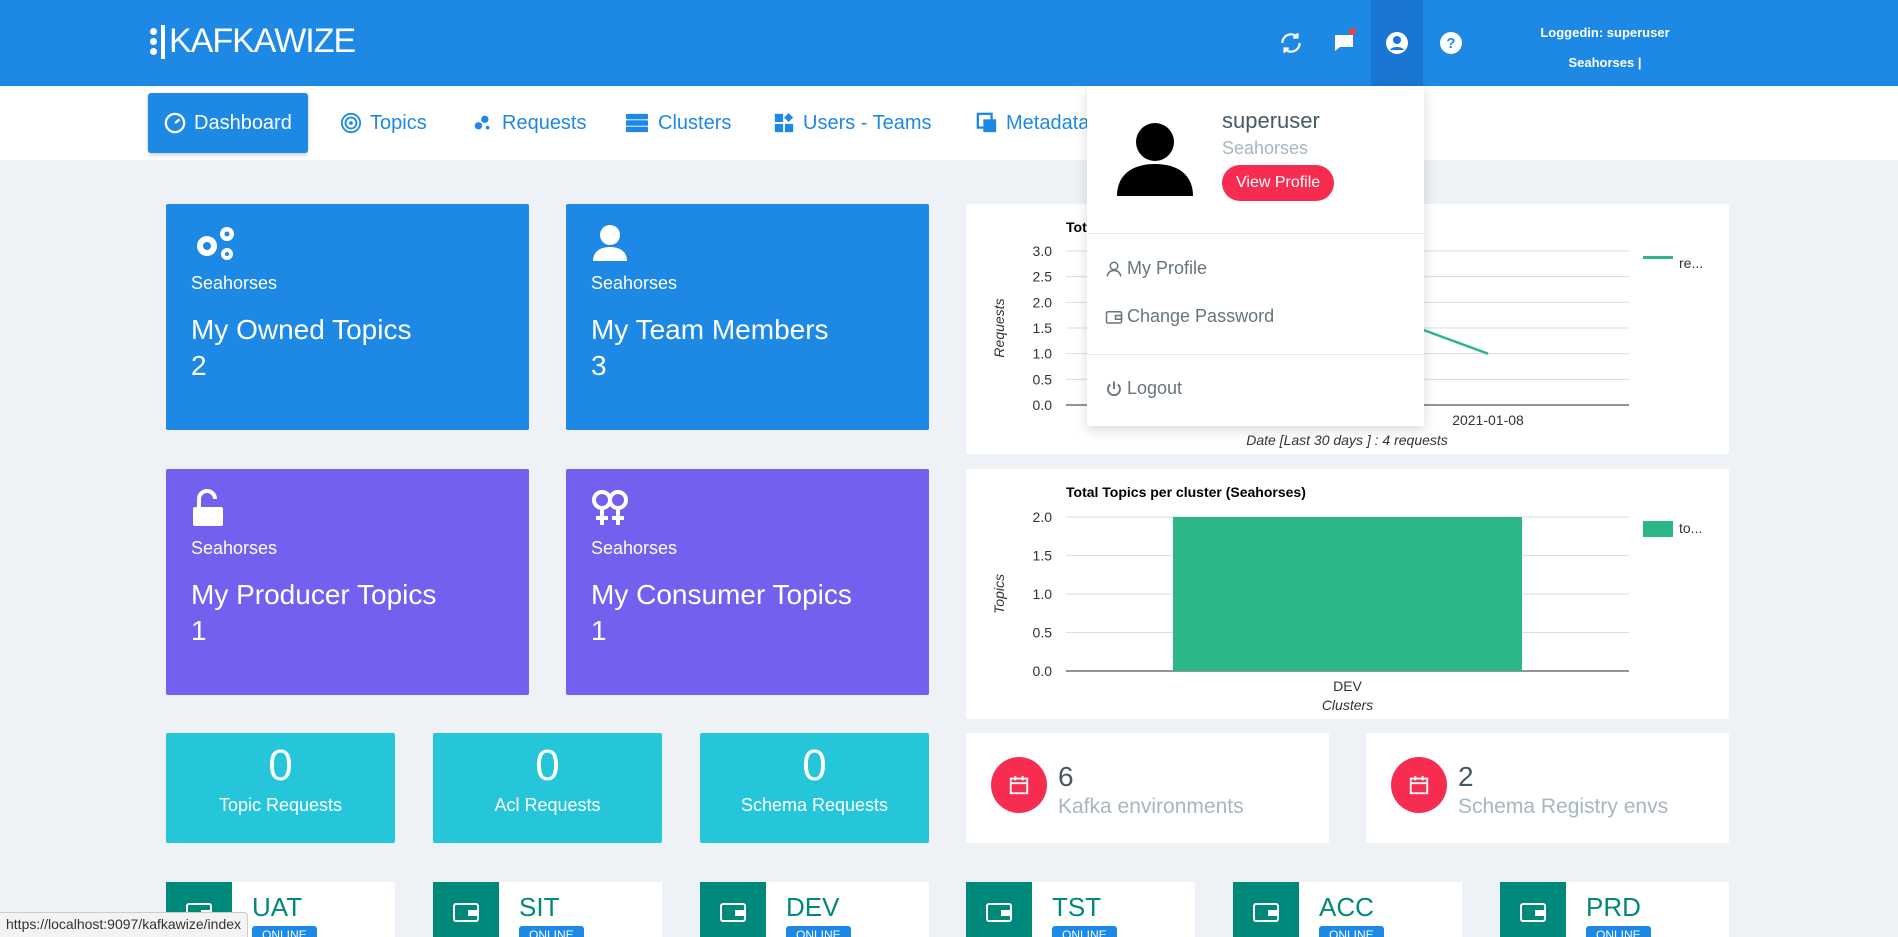  I want to click on help-icon: ?, so click(1451, 43).